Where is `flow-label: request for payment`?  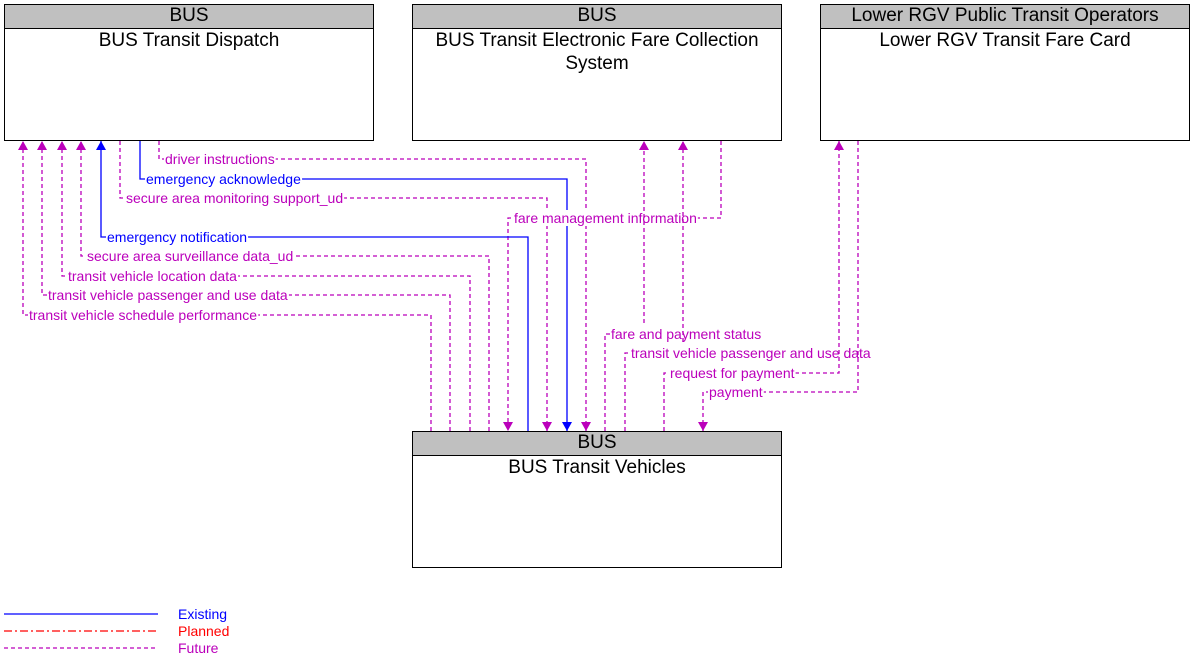
flow-label: request for payment is located at coordinates (732, 373).